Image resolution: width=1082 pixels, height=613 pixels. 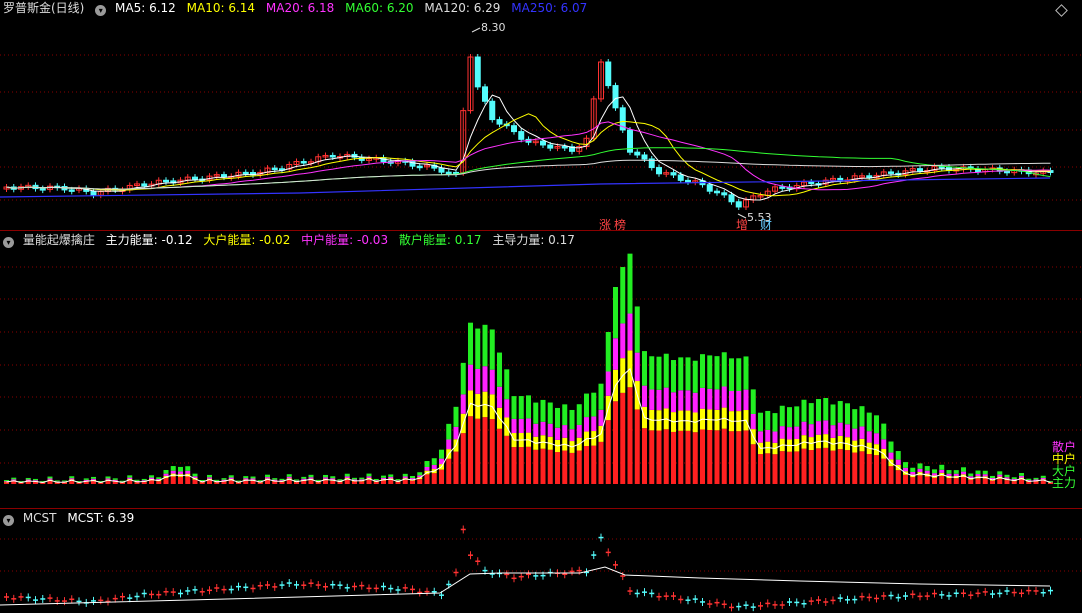 What do you see at coordinates (525, 586) in the screenshot?
I see `mcst-line` at bounding box center [525, 586].